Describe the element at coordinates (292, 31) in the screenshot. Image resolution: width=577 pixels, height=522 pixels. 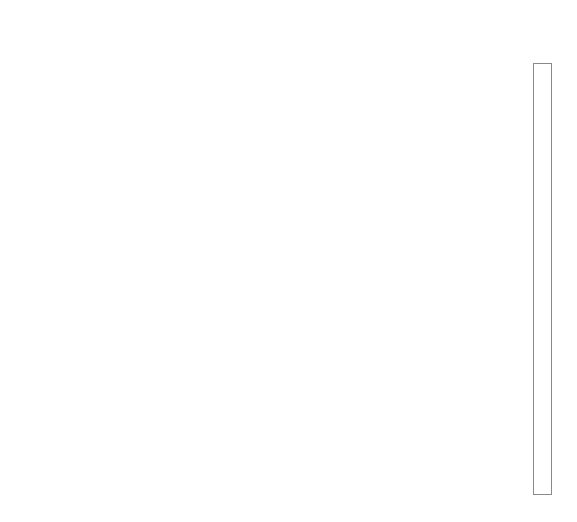
I see `x-axis-tick-labels` at that location.